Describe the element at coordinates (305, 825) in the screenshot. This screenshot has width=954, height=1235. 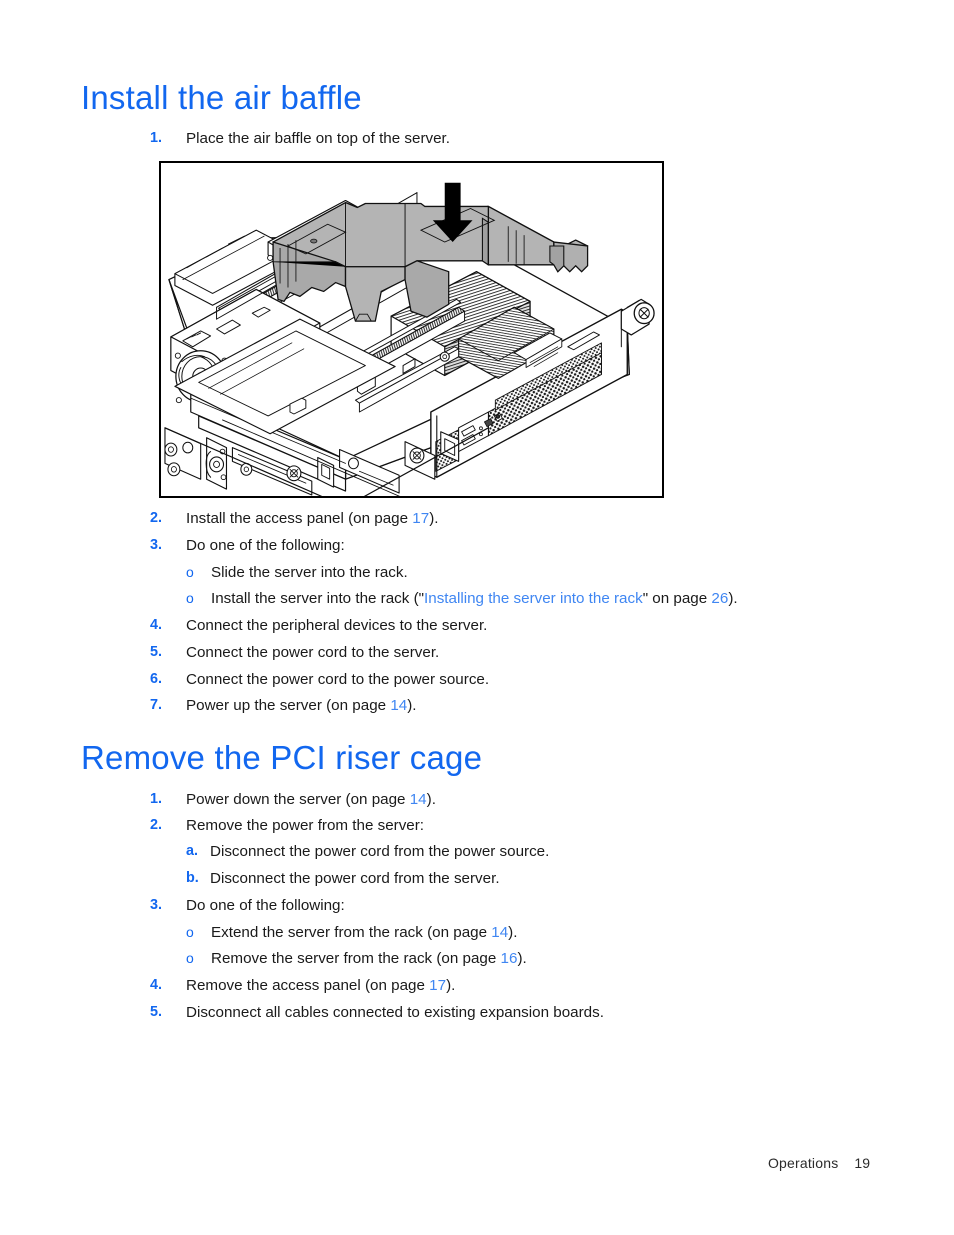
I see `list-item-text: Remove the power from the server:` at that location.